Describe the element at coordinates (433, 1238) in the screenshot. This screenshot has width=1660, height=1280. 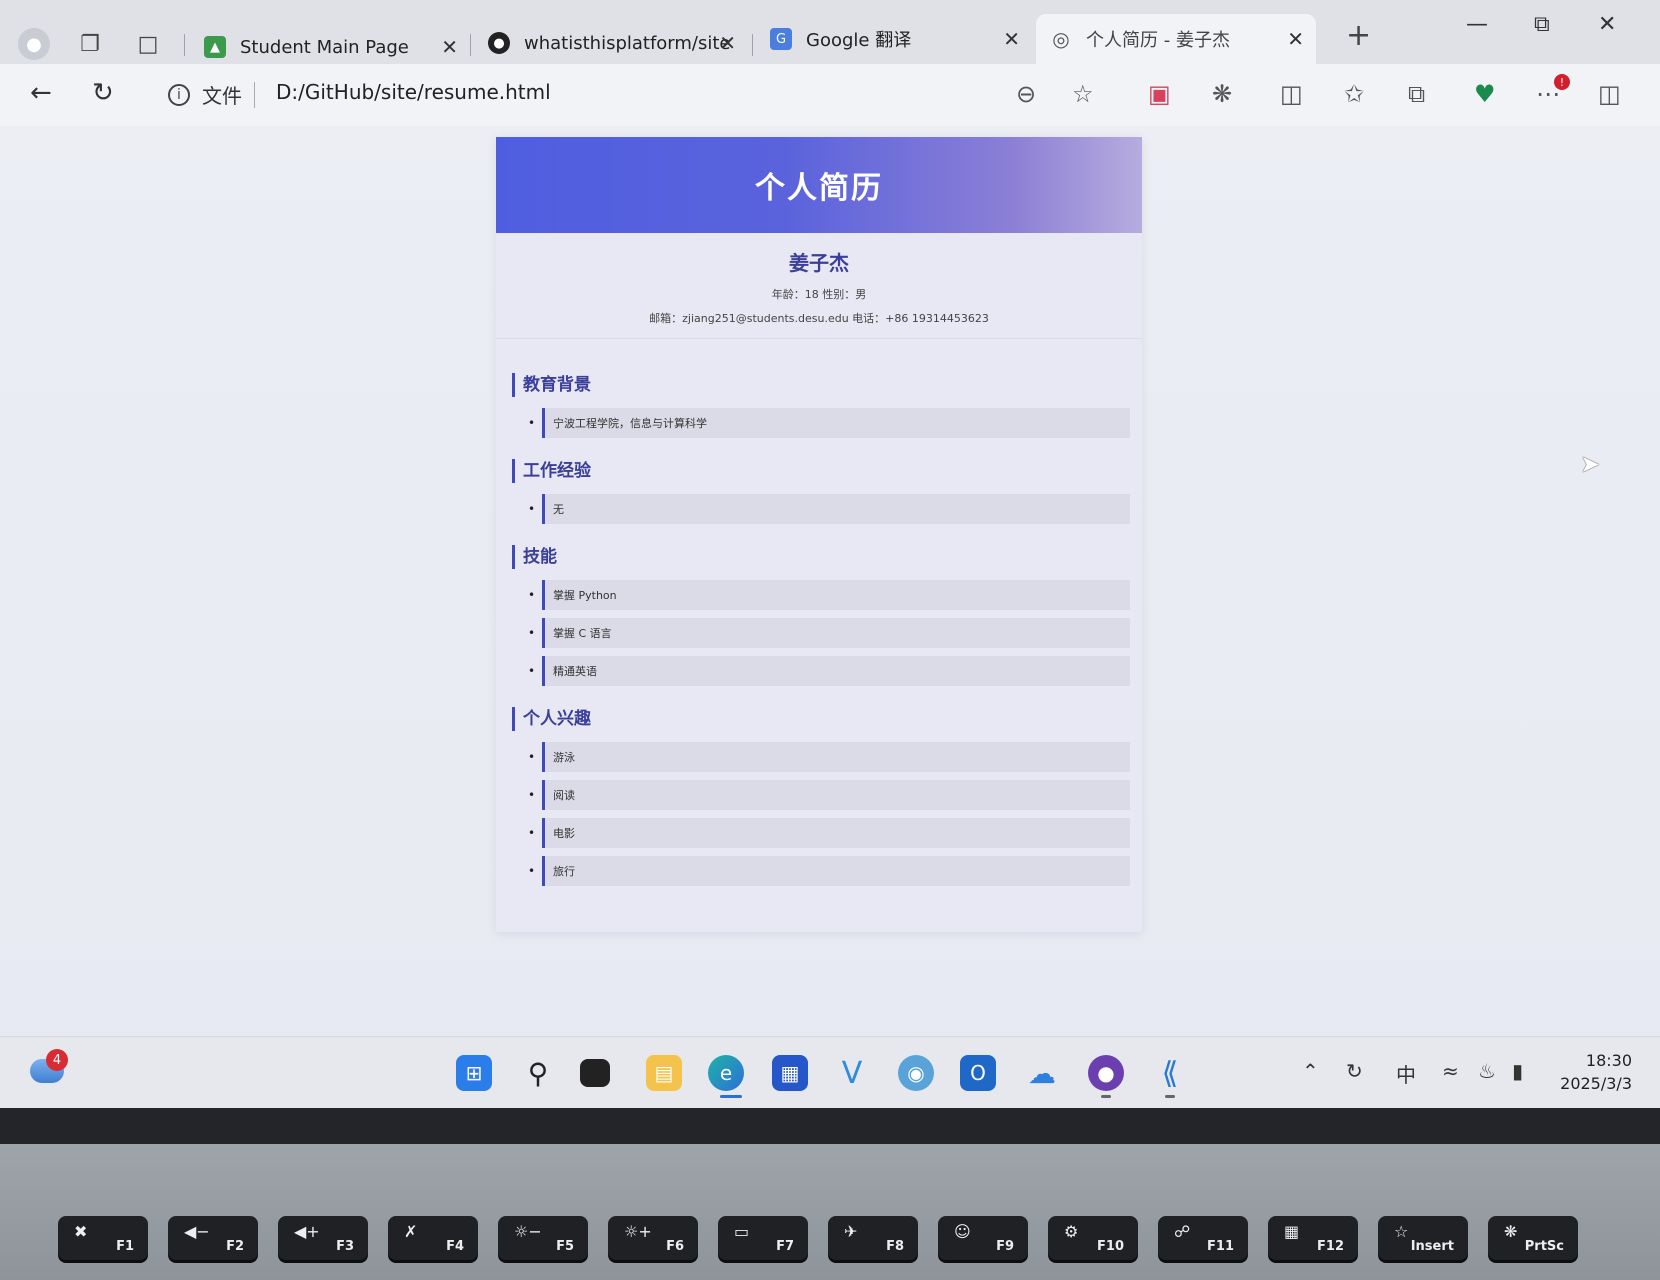
I see `key-f4: ✗ F4` at that location.